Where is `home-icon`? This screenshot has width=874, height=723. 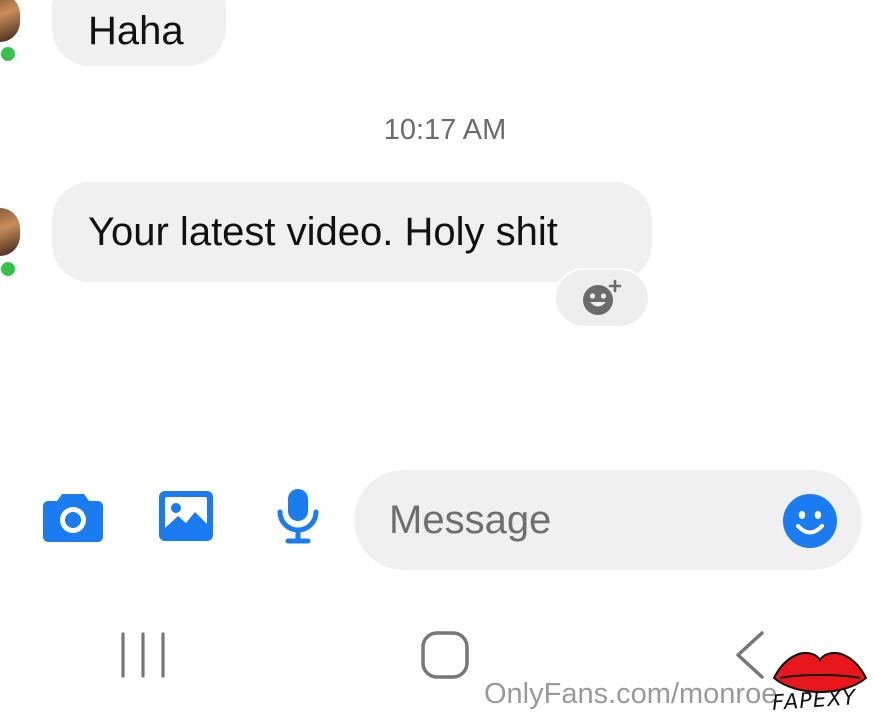
home-icon is located at coordinates (445, 655).